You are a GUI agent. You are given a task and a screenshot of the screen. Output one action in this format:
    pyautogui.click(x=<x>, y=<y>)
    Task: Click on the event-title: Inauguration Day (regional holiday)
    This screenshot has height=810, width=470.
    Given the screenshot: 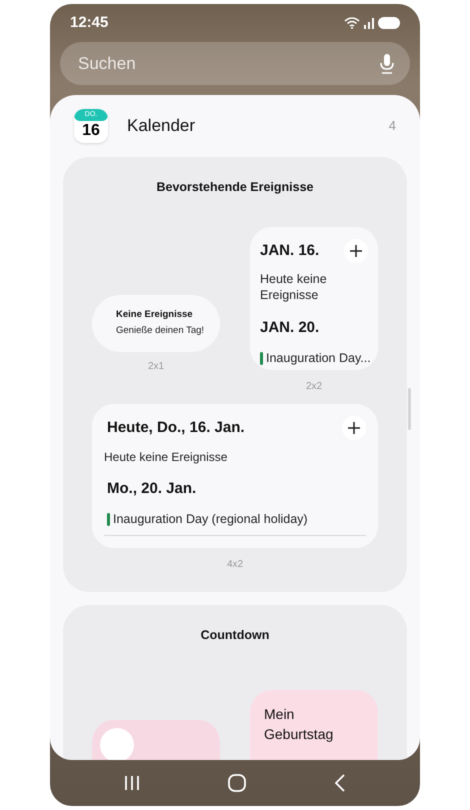 What is the action you would take?
    pyautogui.click(x=210, y=519)
    